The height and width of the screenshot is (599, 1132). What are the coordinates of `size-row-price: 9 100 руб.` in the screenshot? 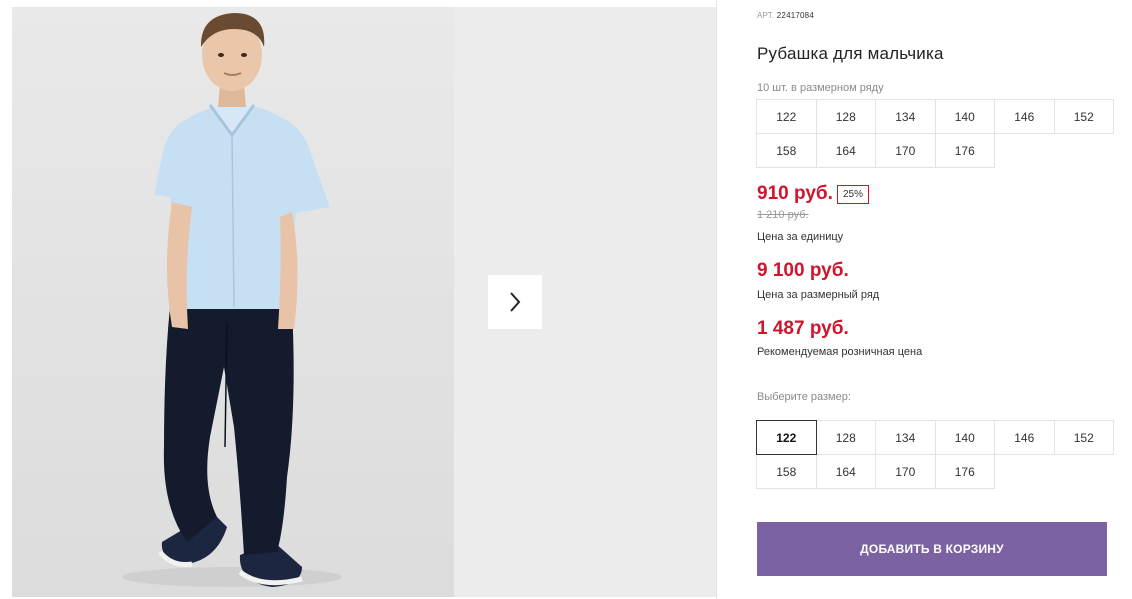 It's located at (803, 270).